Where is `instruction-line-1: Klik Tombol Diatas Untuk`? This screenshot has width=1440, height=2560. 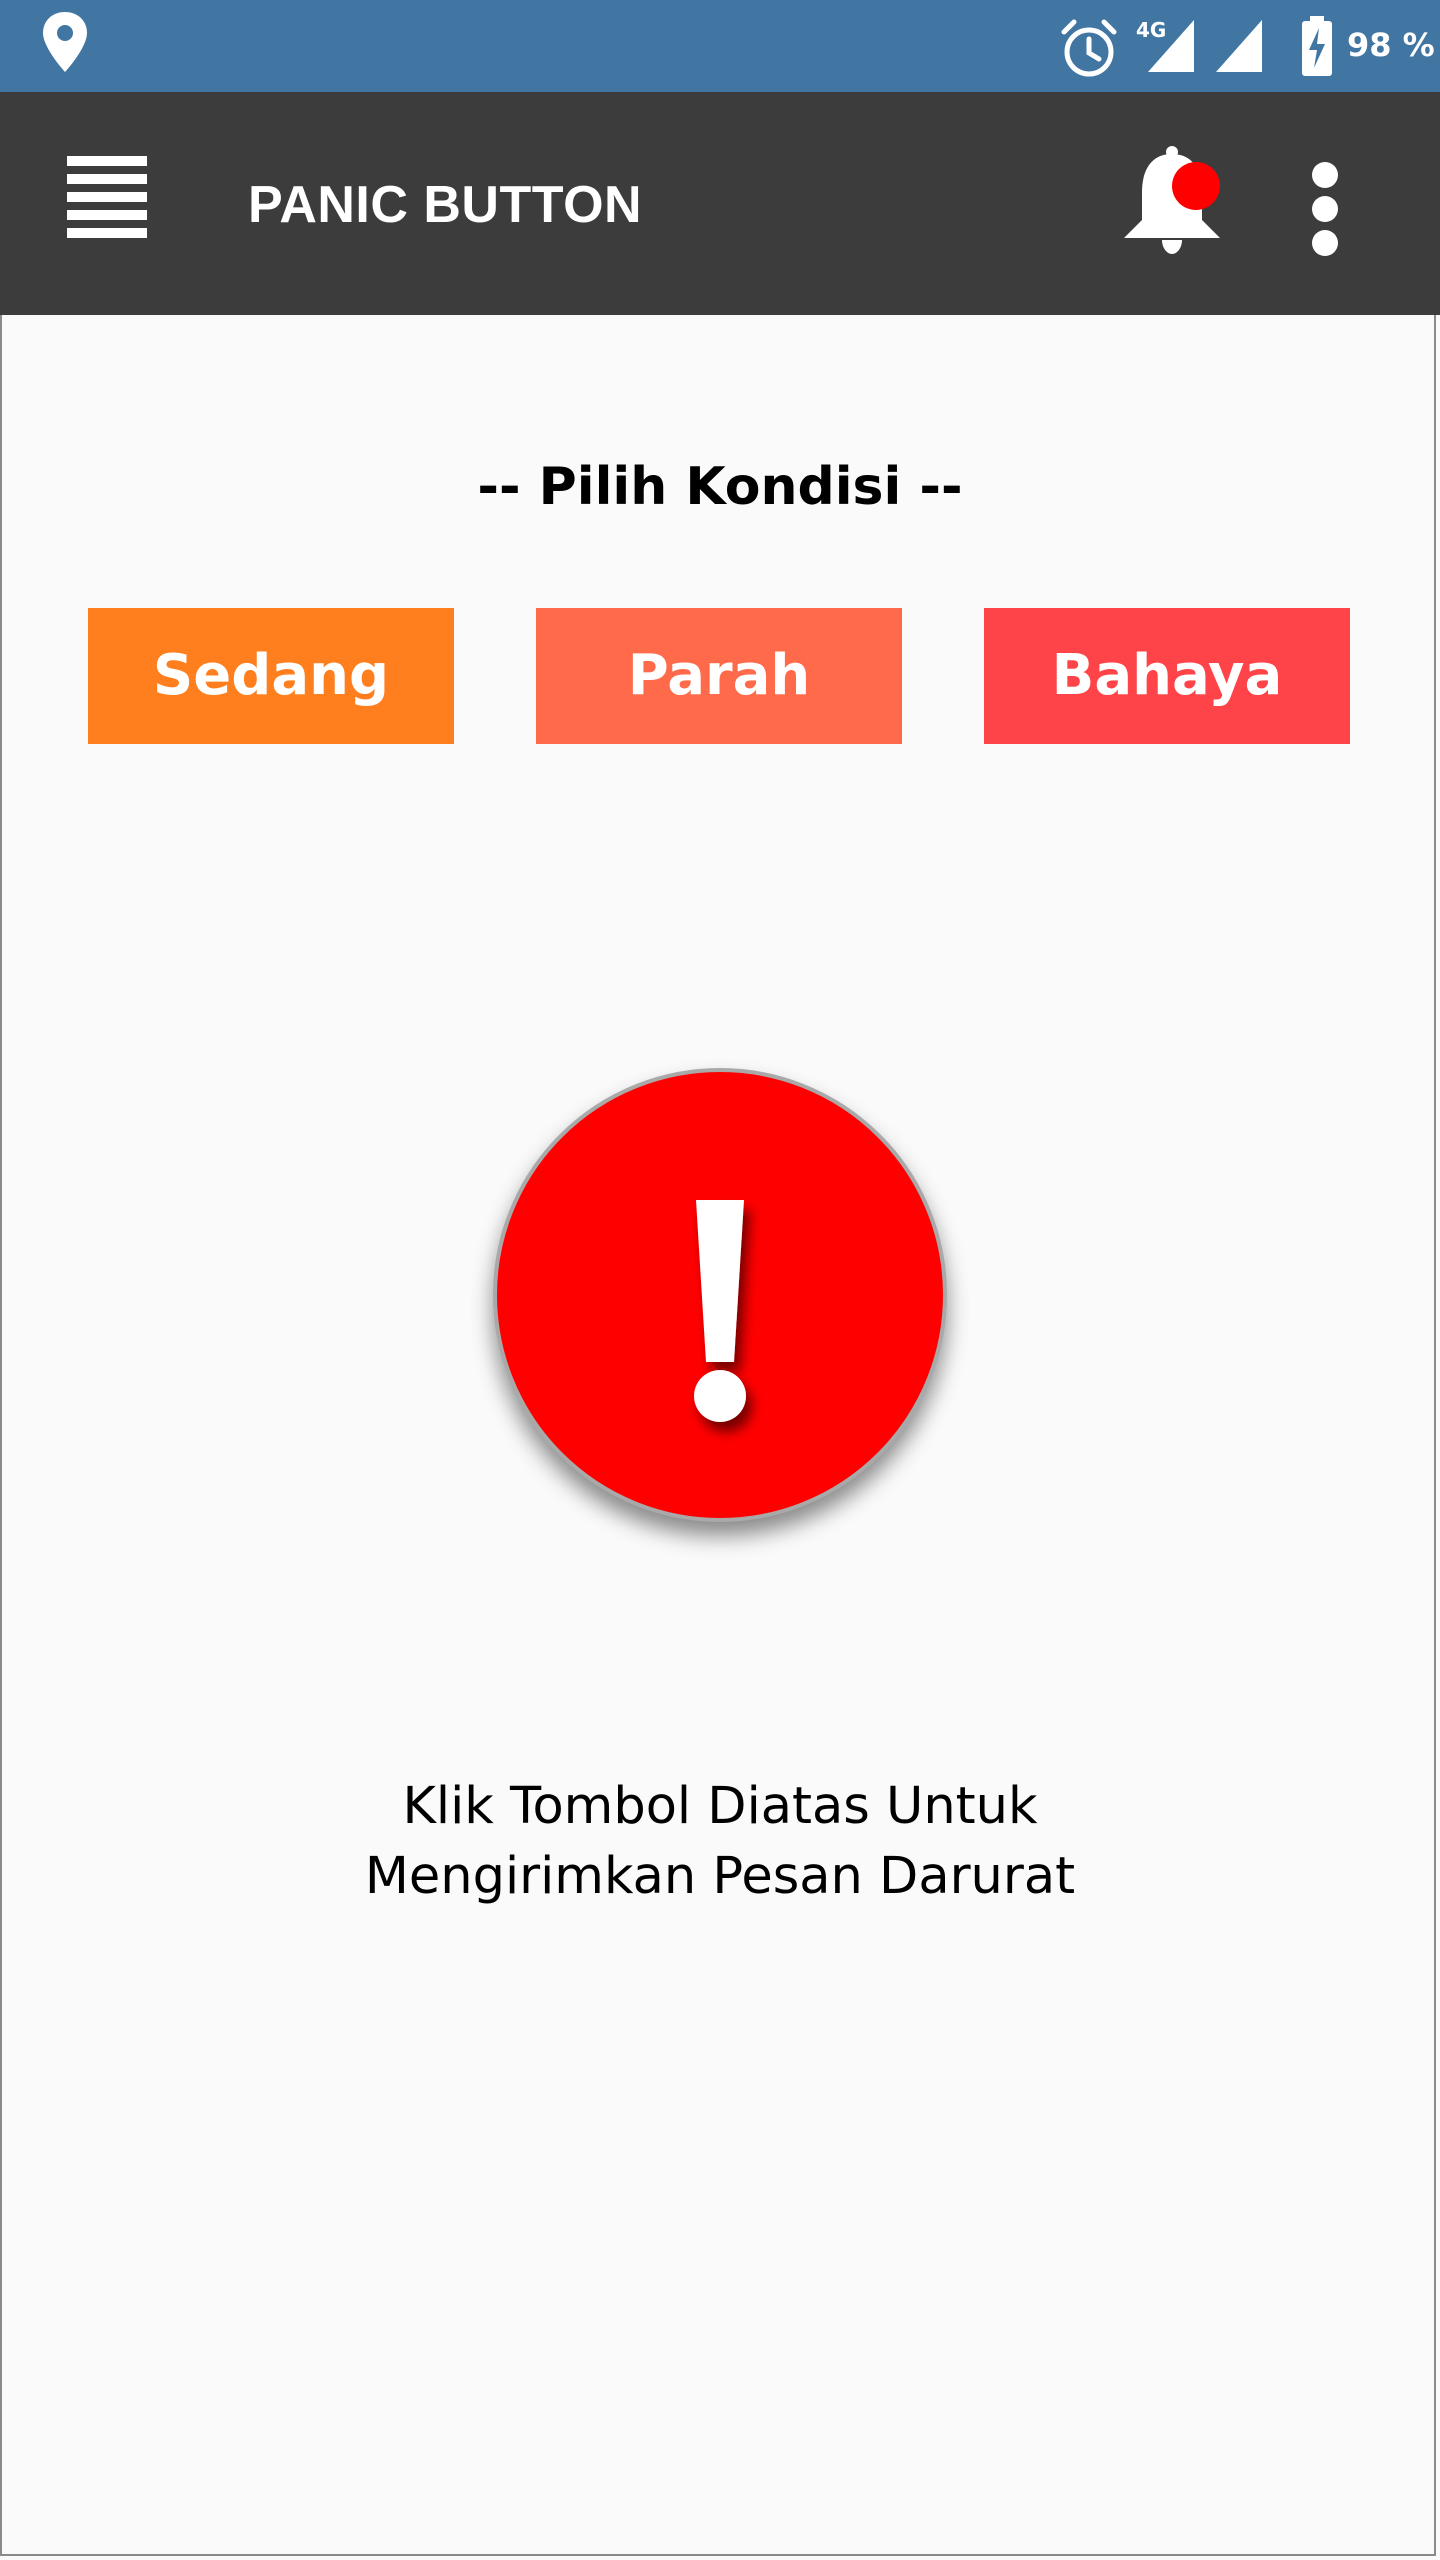 instruction-line-1: Klik Tombol Diatas Untuk is located at coordinates (720, 1806).